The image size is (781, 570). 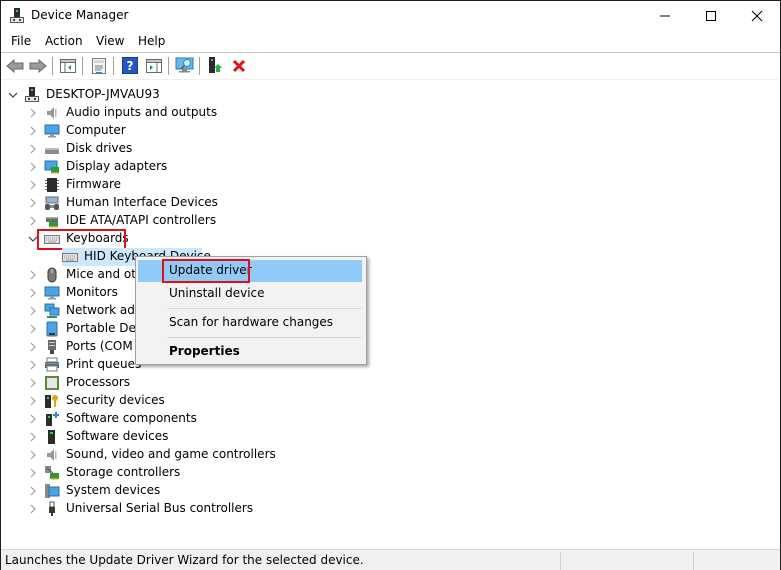 I want to click on context-menu-uninstall-device: Uninstall device, so click(x=250, y=294).